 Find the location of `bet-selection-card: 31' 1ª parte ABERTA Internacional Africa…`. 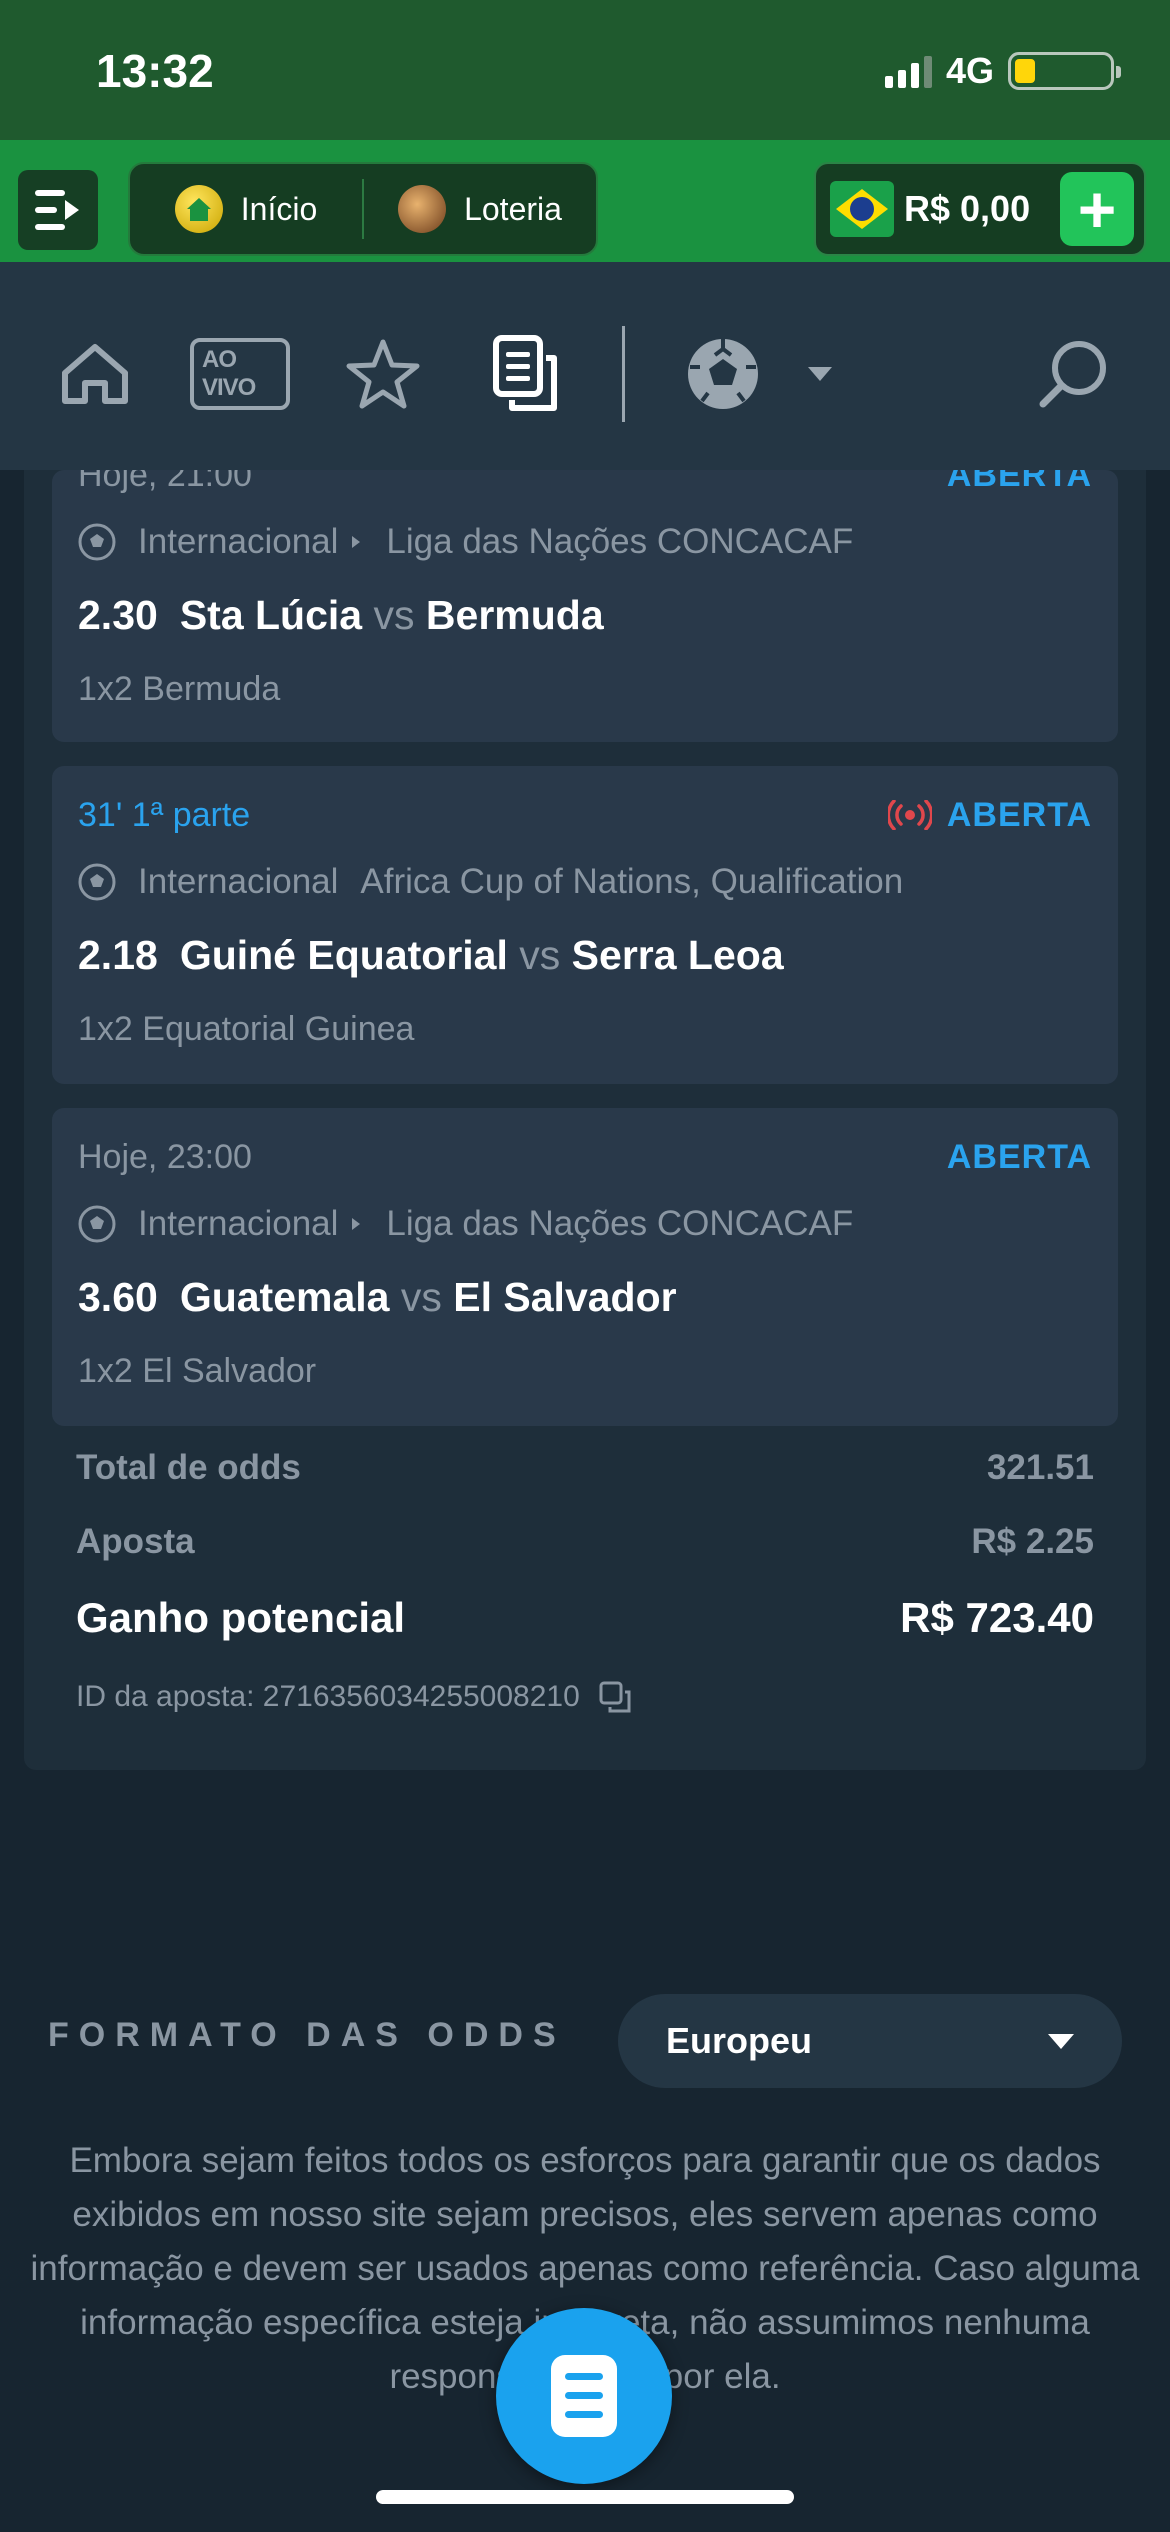

bet-selection-card: 31' 1ª parte ABERTA Internacional Africa… is located at coordinates (585, 925).